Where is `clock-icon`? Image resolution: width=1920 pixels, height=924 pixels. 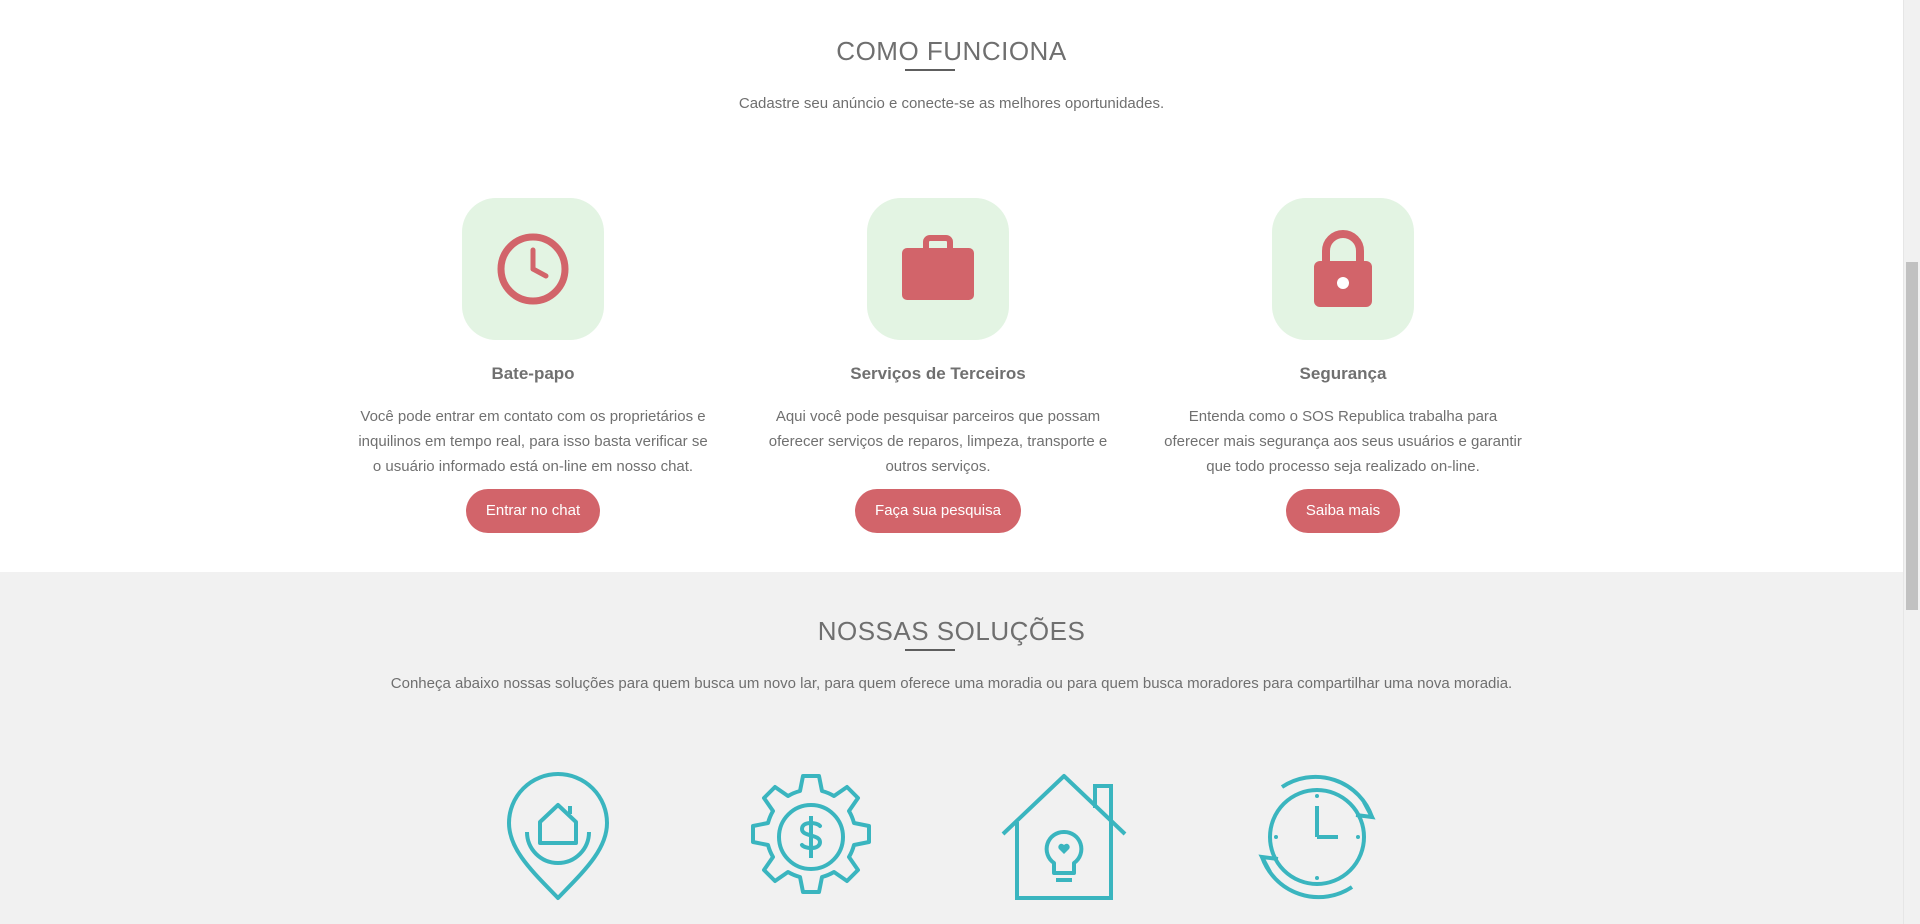
clock-icon is located at coordinates (533, 269).